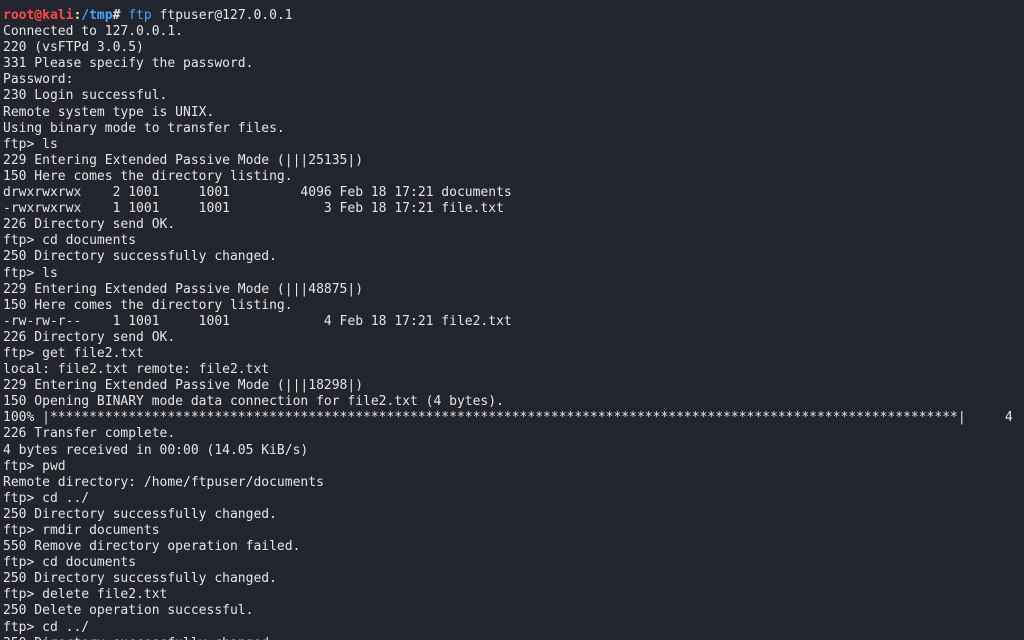 The width and height of the screenshot is (1024, 640). I want to click on prompt-symbol: #, so click(116, 15).